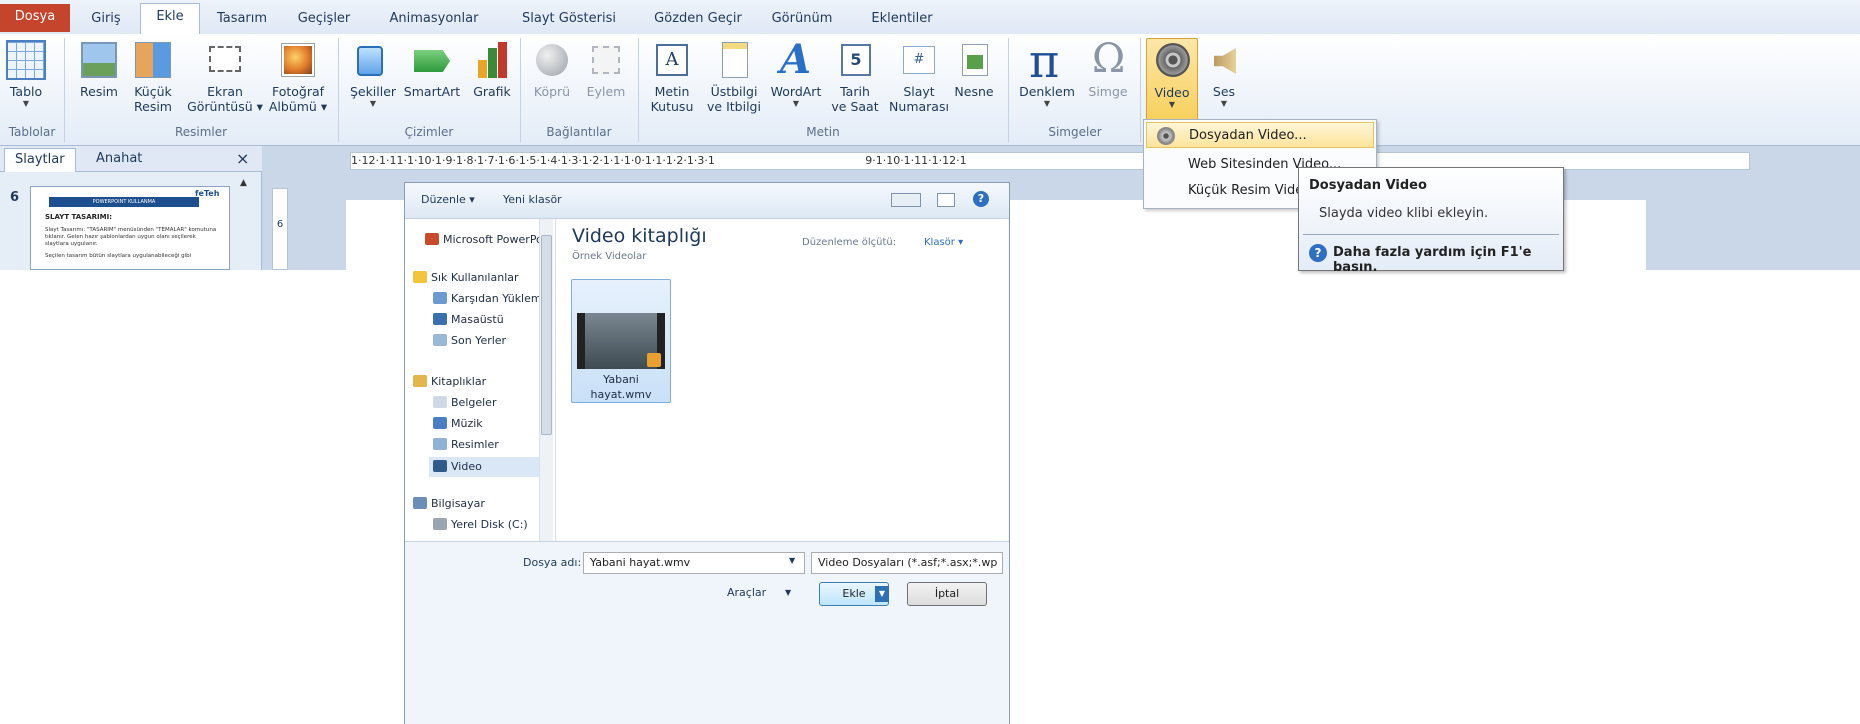  What do you see at coordinates (855, 91) in the screenshot?
I see `date-time-label-1: Tarih` at bounding box center [855, 91].